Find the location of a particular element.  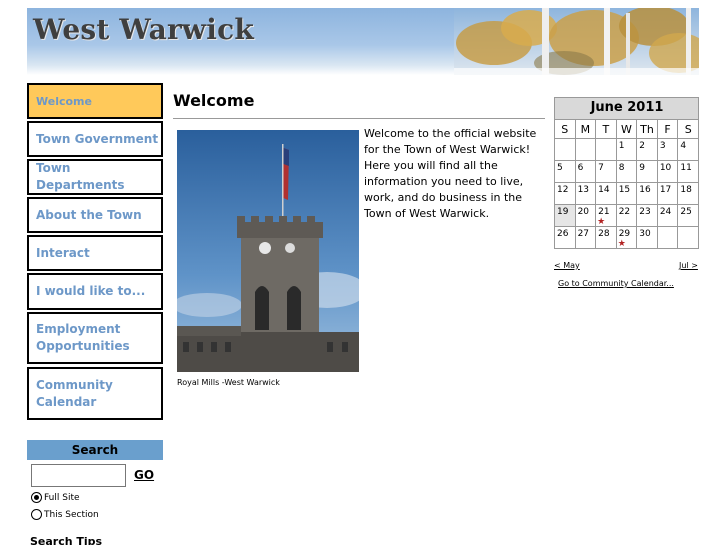

calendar-day-cell: 30 is located at coordinates (647, 237).